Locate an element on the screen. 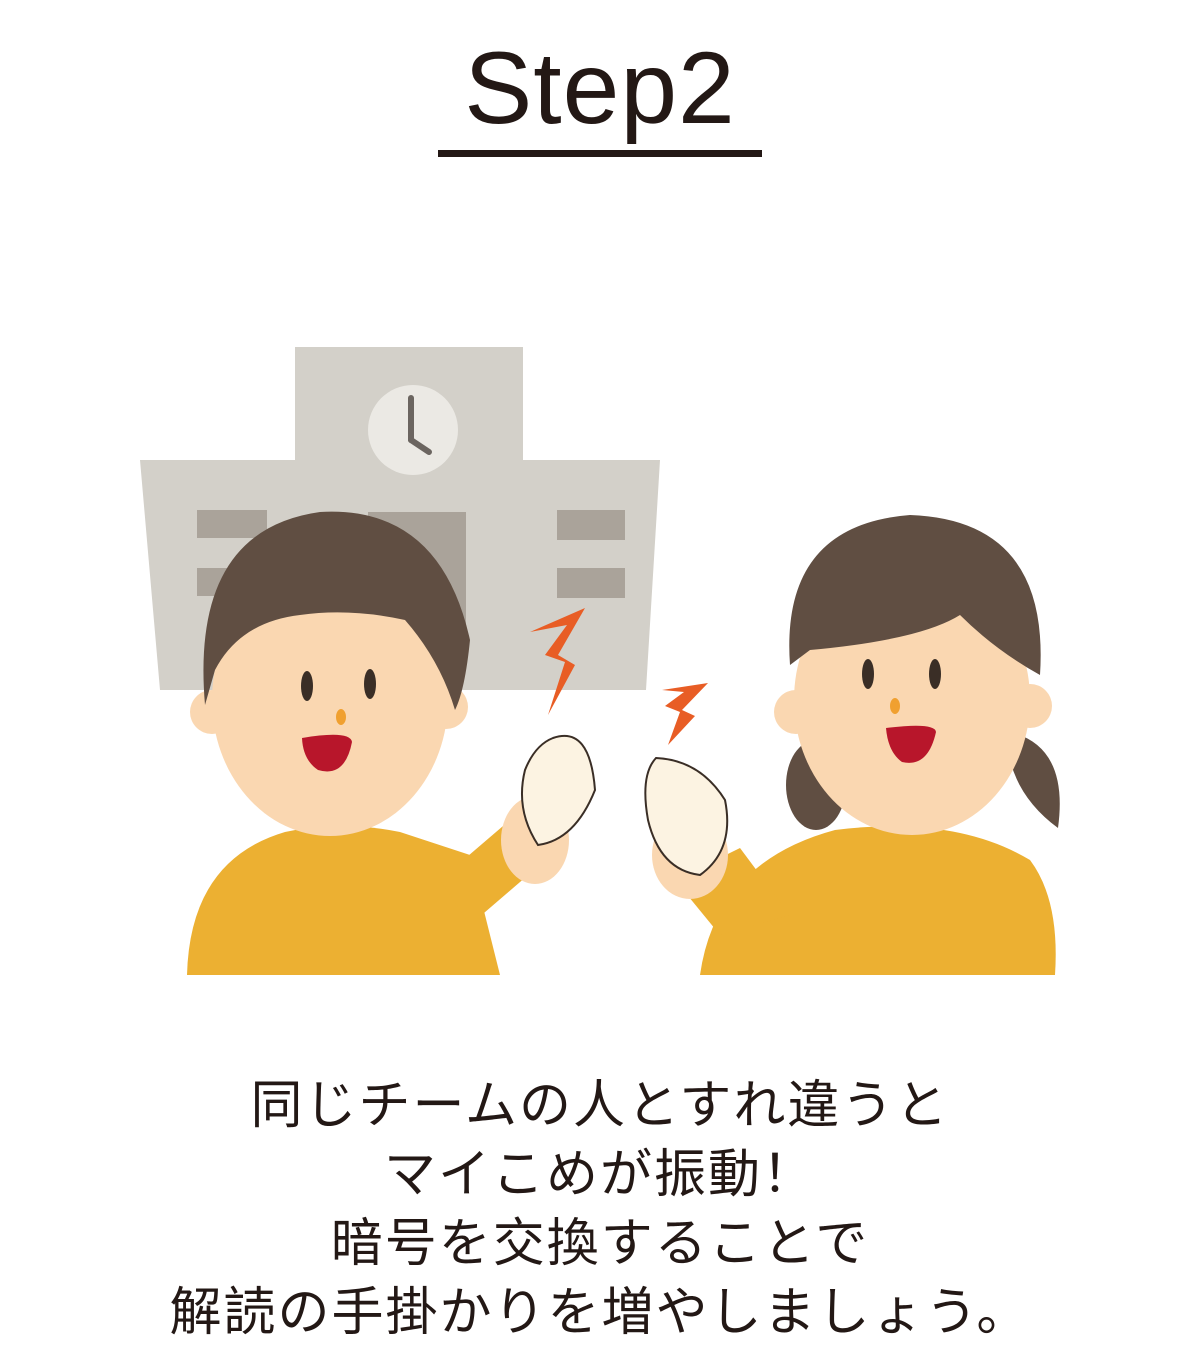 Image resolution: width=1200 pixels, height=1362 pixels. girl-figure is located at coordinates (856, 745).